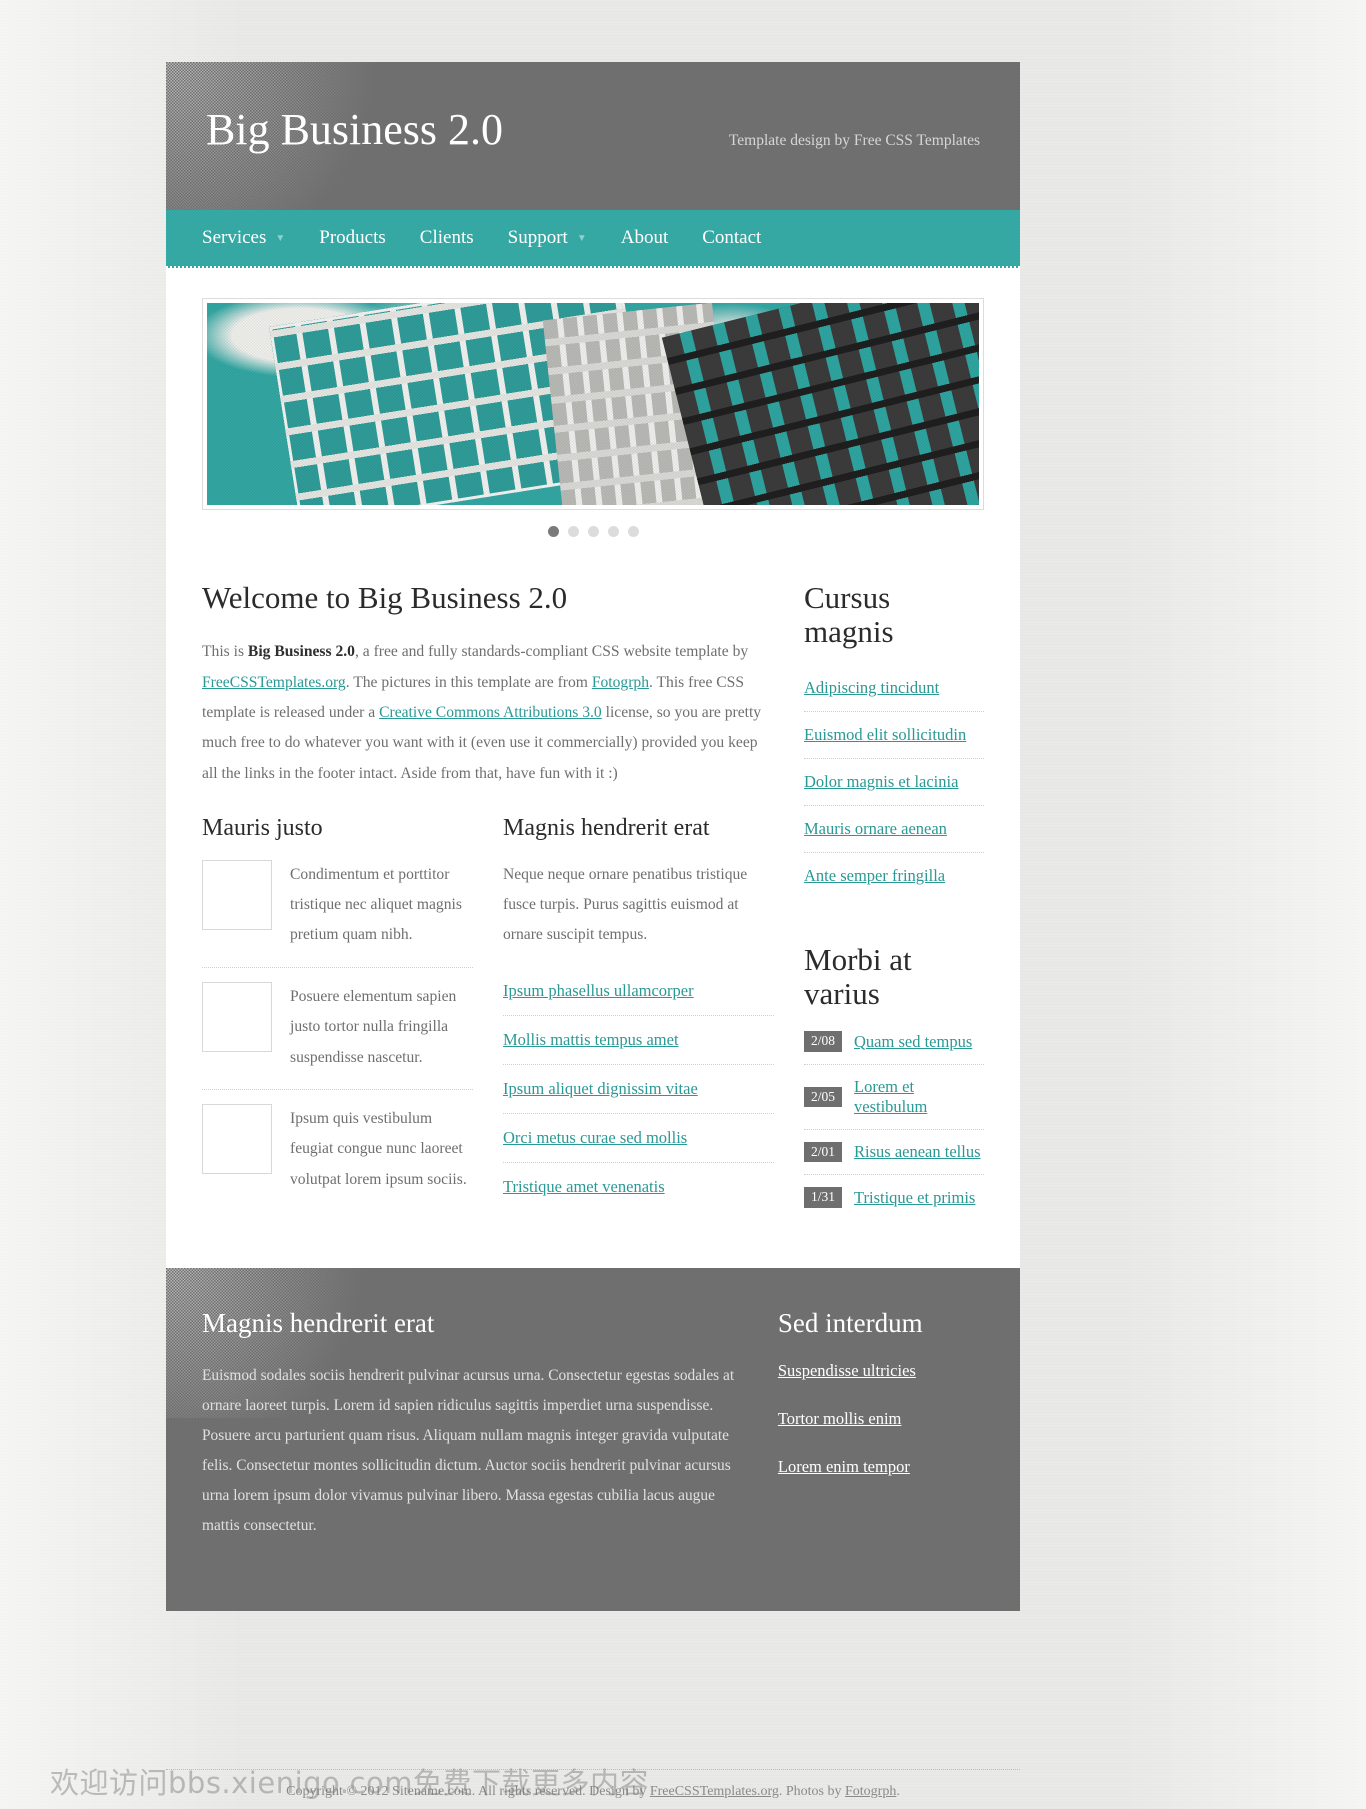  What do you see at coordinates (584, 1186) in the screenshot?
I see `magnis-link-5: Tristique amet venenatis` at bounding box center [584, 1186].